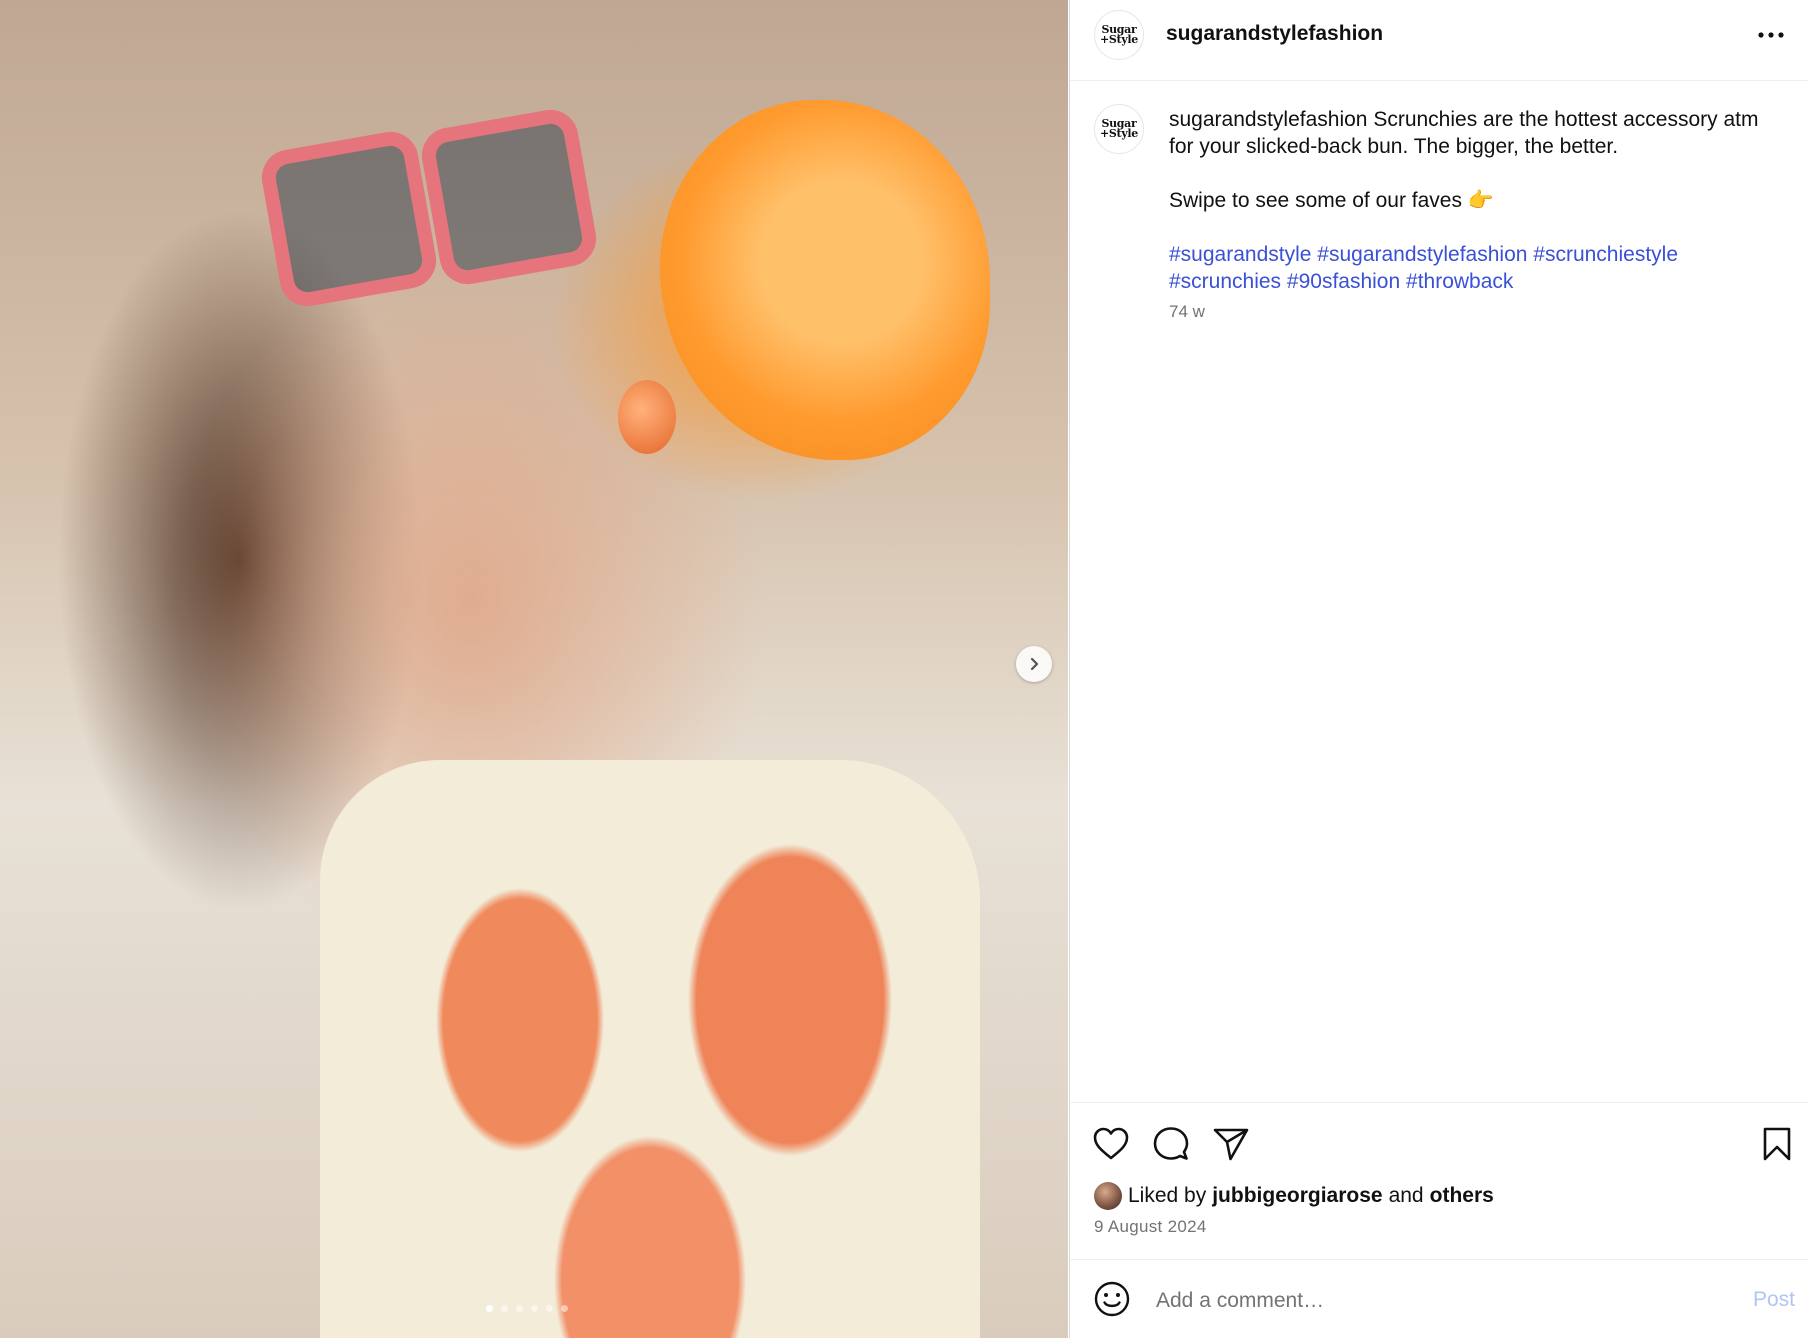 The width and height of the screenshot is (1808, 1340). Describe the element at coordinates (1462, 1196) in the screenshot. I see `liked-by-others: others` at that location.